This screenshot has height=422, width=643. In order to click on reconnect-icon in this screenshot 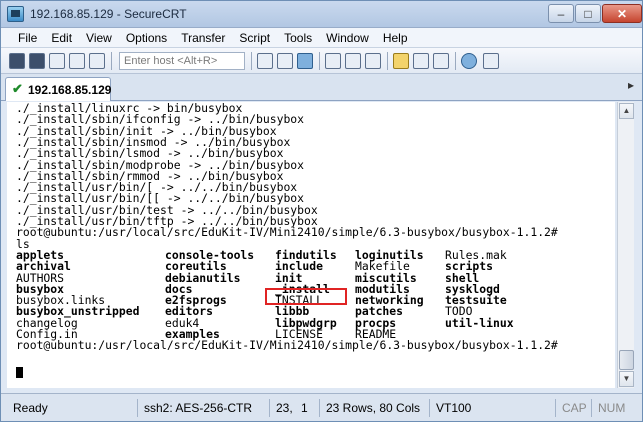, I will do `click(77, 61)`.